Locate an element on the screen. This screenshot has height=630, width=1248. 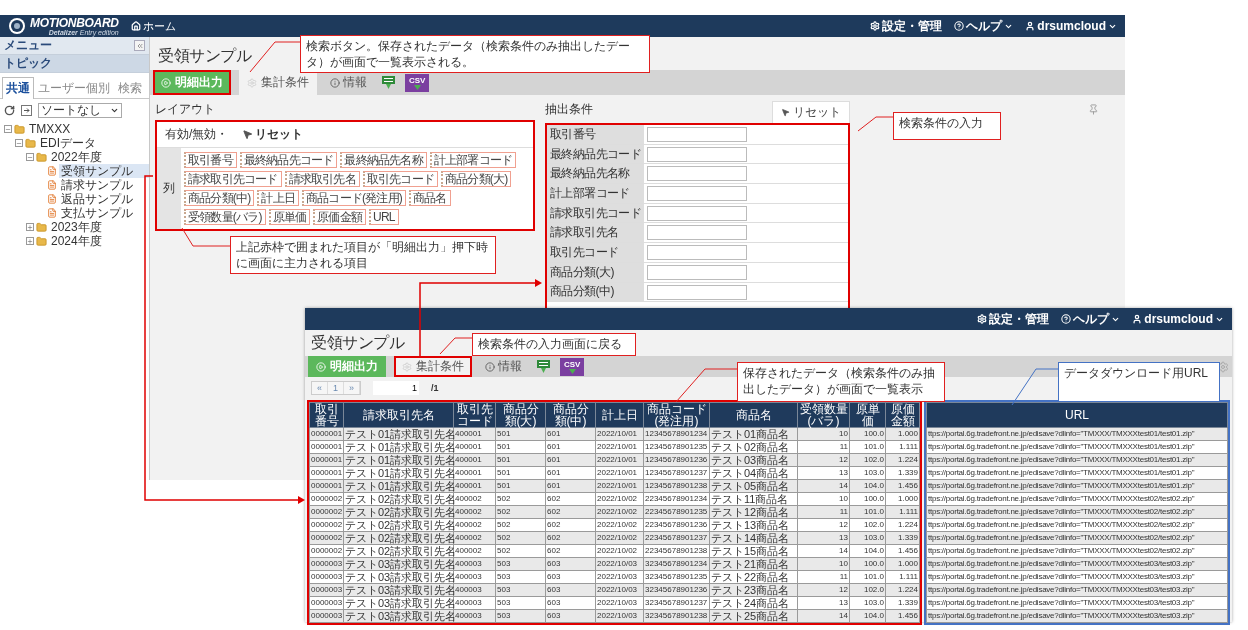
column-chip: 最終納品先名称 is located at coordinates (383, 160).